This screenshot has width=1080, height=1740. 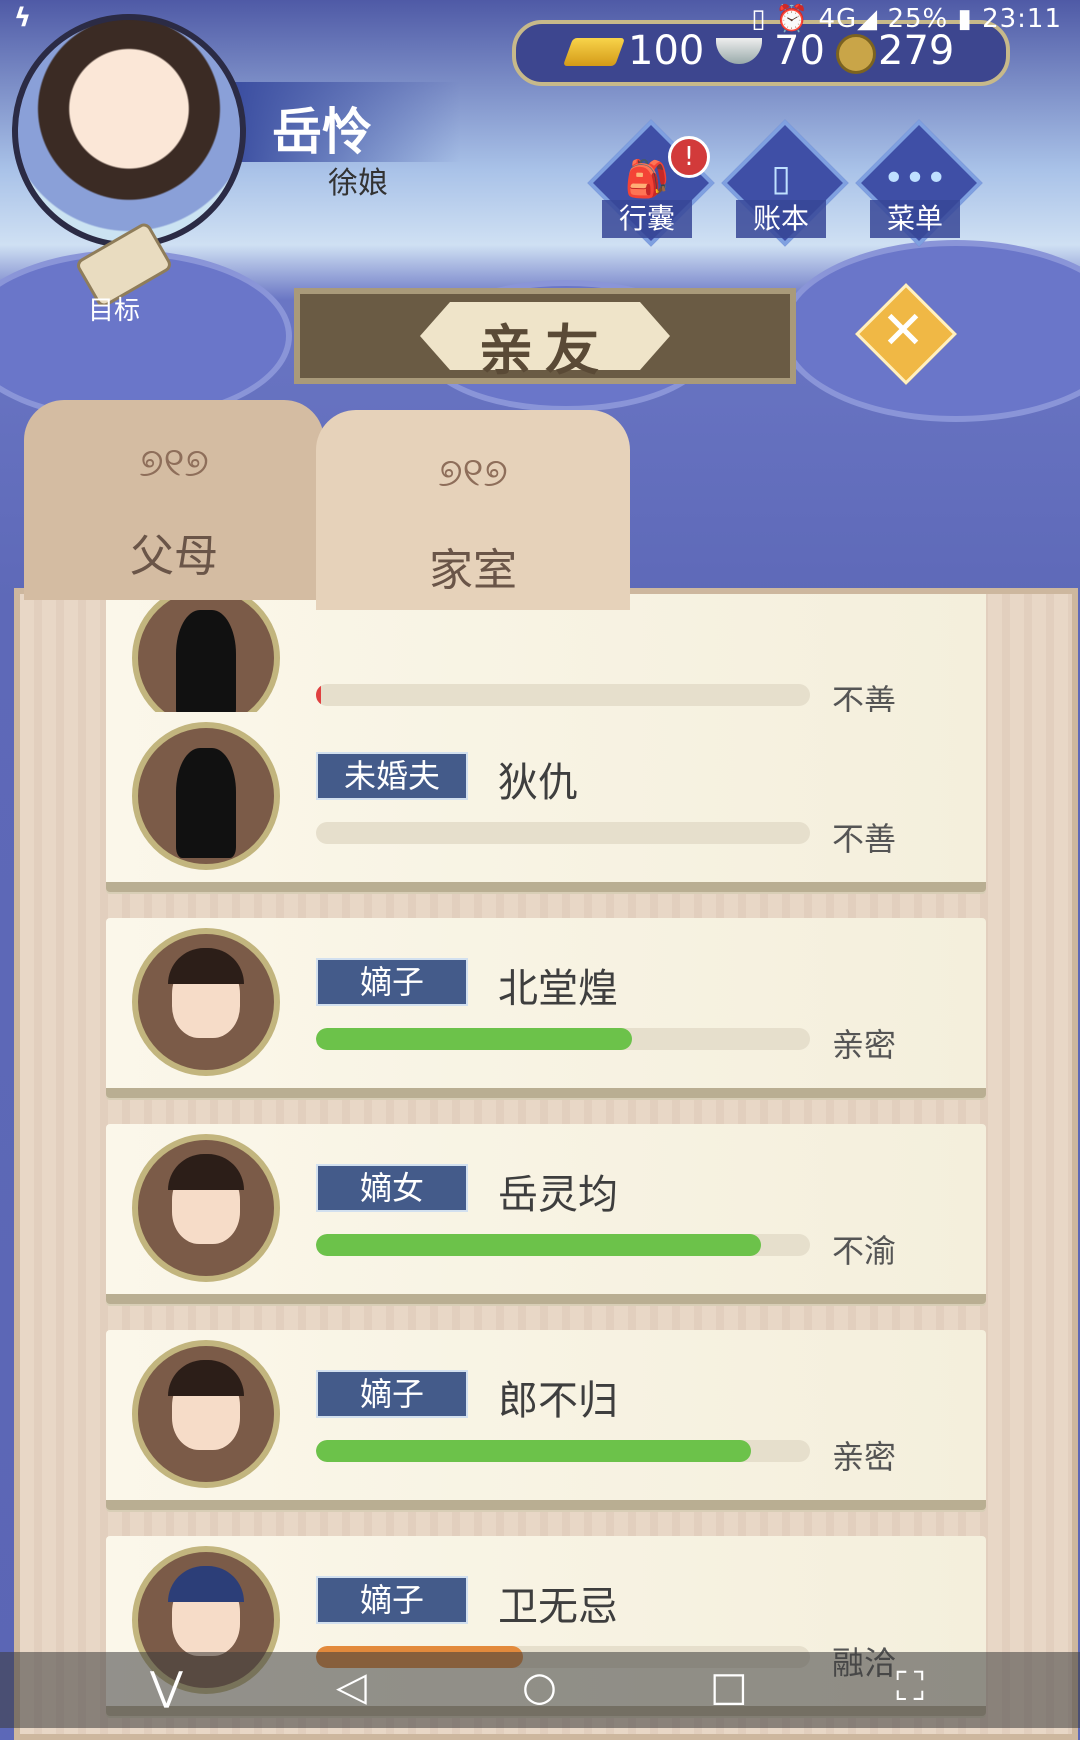 What do you see at coordinates (23, 18) in the screenshot?
I see `status-left-icon: ϟ` at bounding box center [23, 18].